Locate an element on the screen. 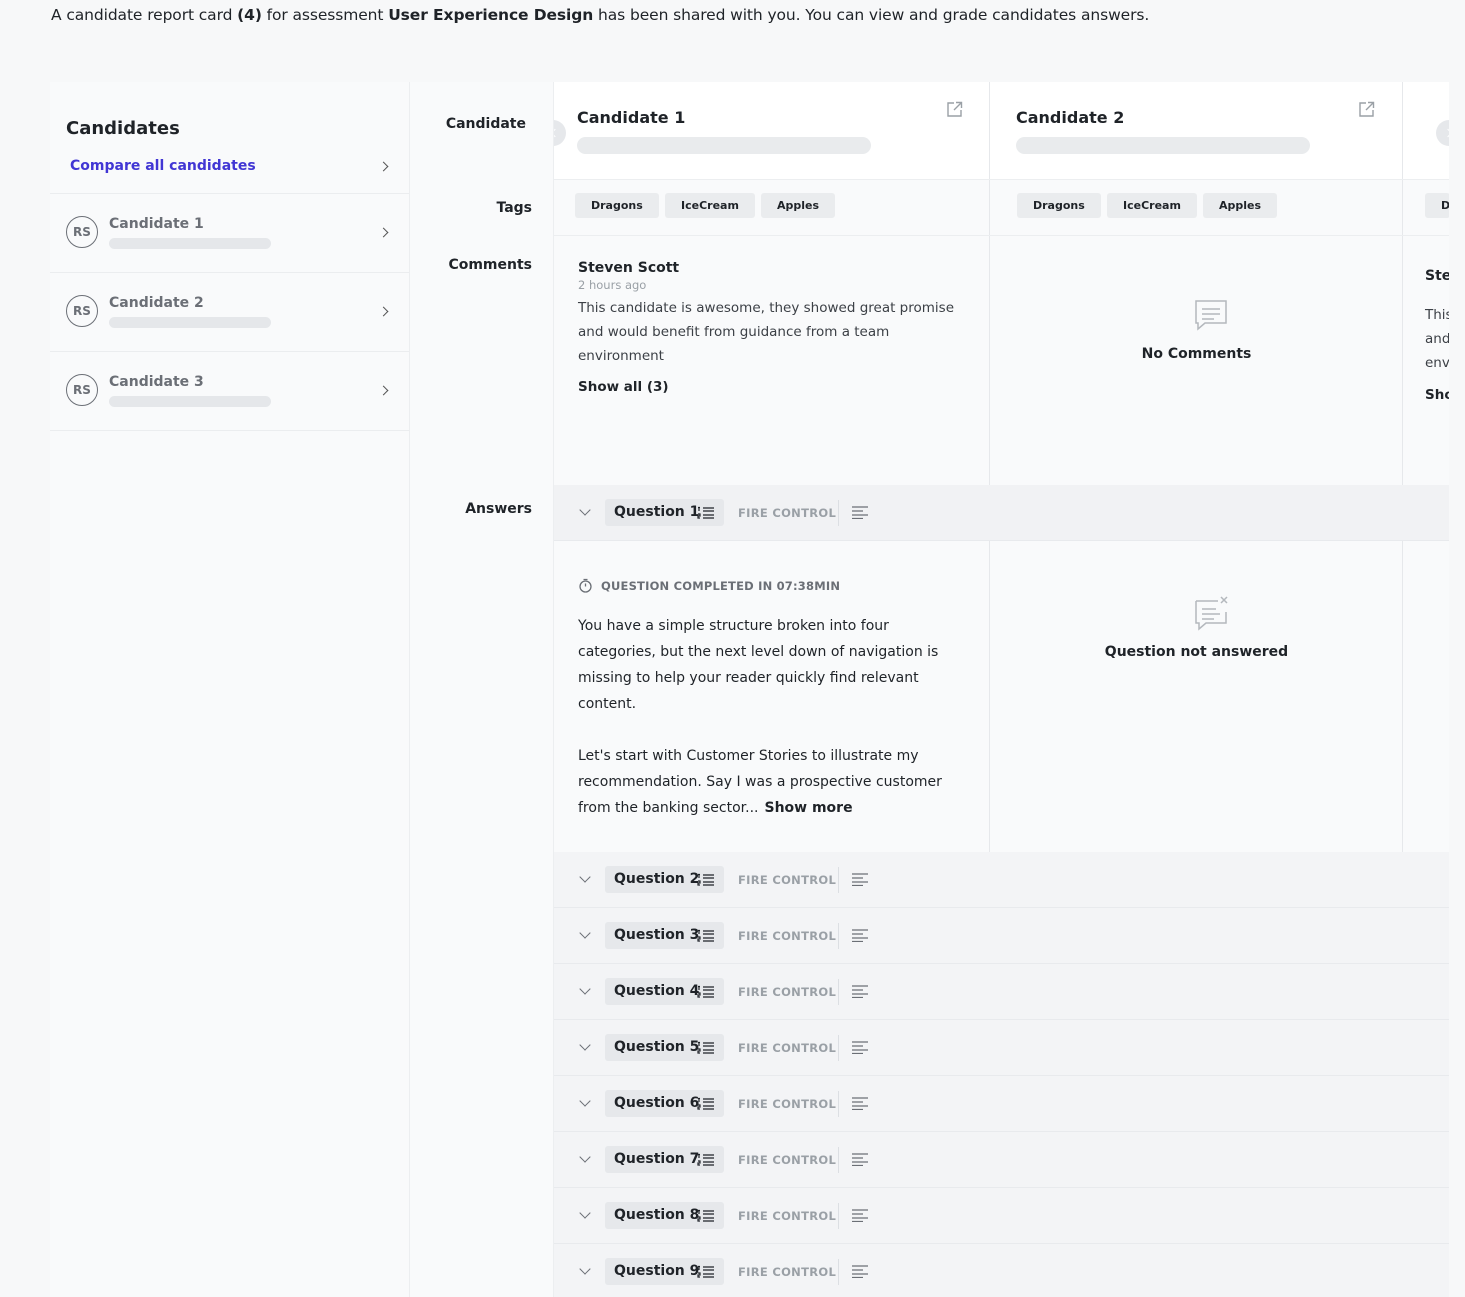  question-row: Question 9 FIRE CONTROL is located at coordinates (1001, 1270).